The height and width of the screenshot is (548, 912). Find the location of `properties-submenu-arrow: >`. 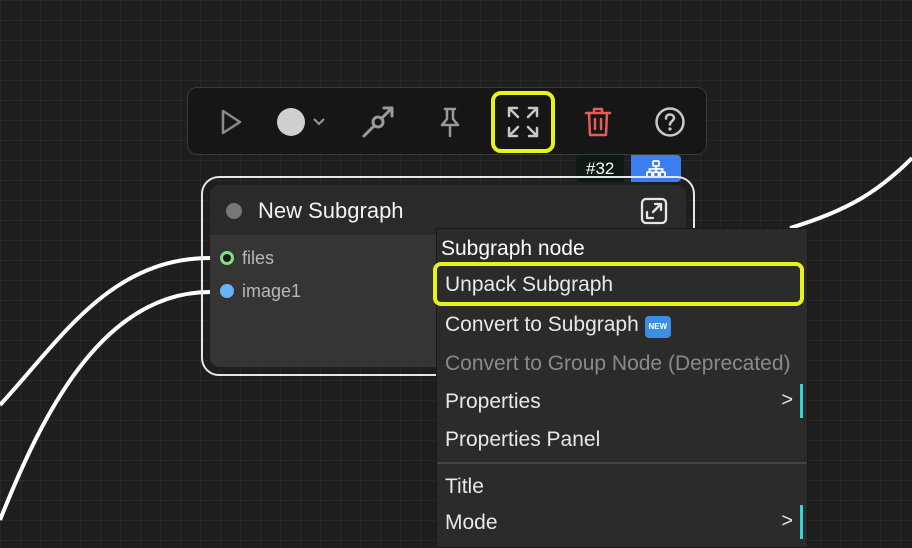

properties-submenu-arrow: > is located at coordinates (787, 400).